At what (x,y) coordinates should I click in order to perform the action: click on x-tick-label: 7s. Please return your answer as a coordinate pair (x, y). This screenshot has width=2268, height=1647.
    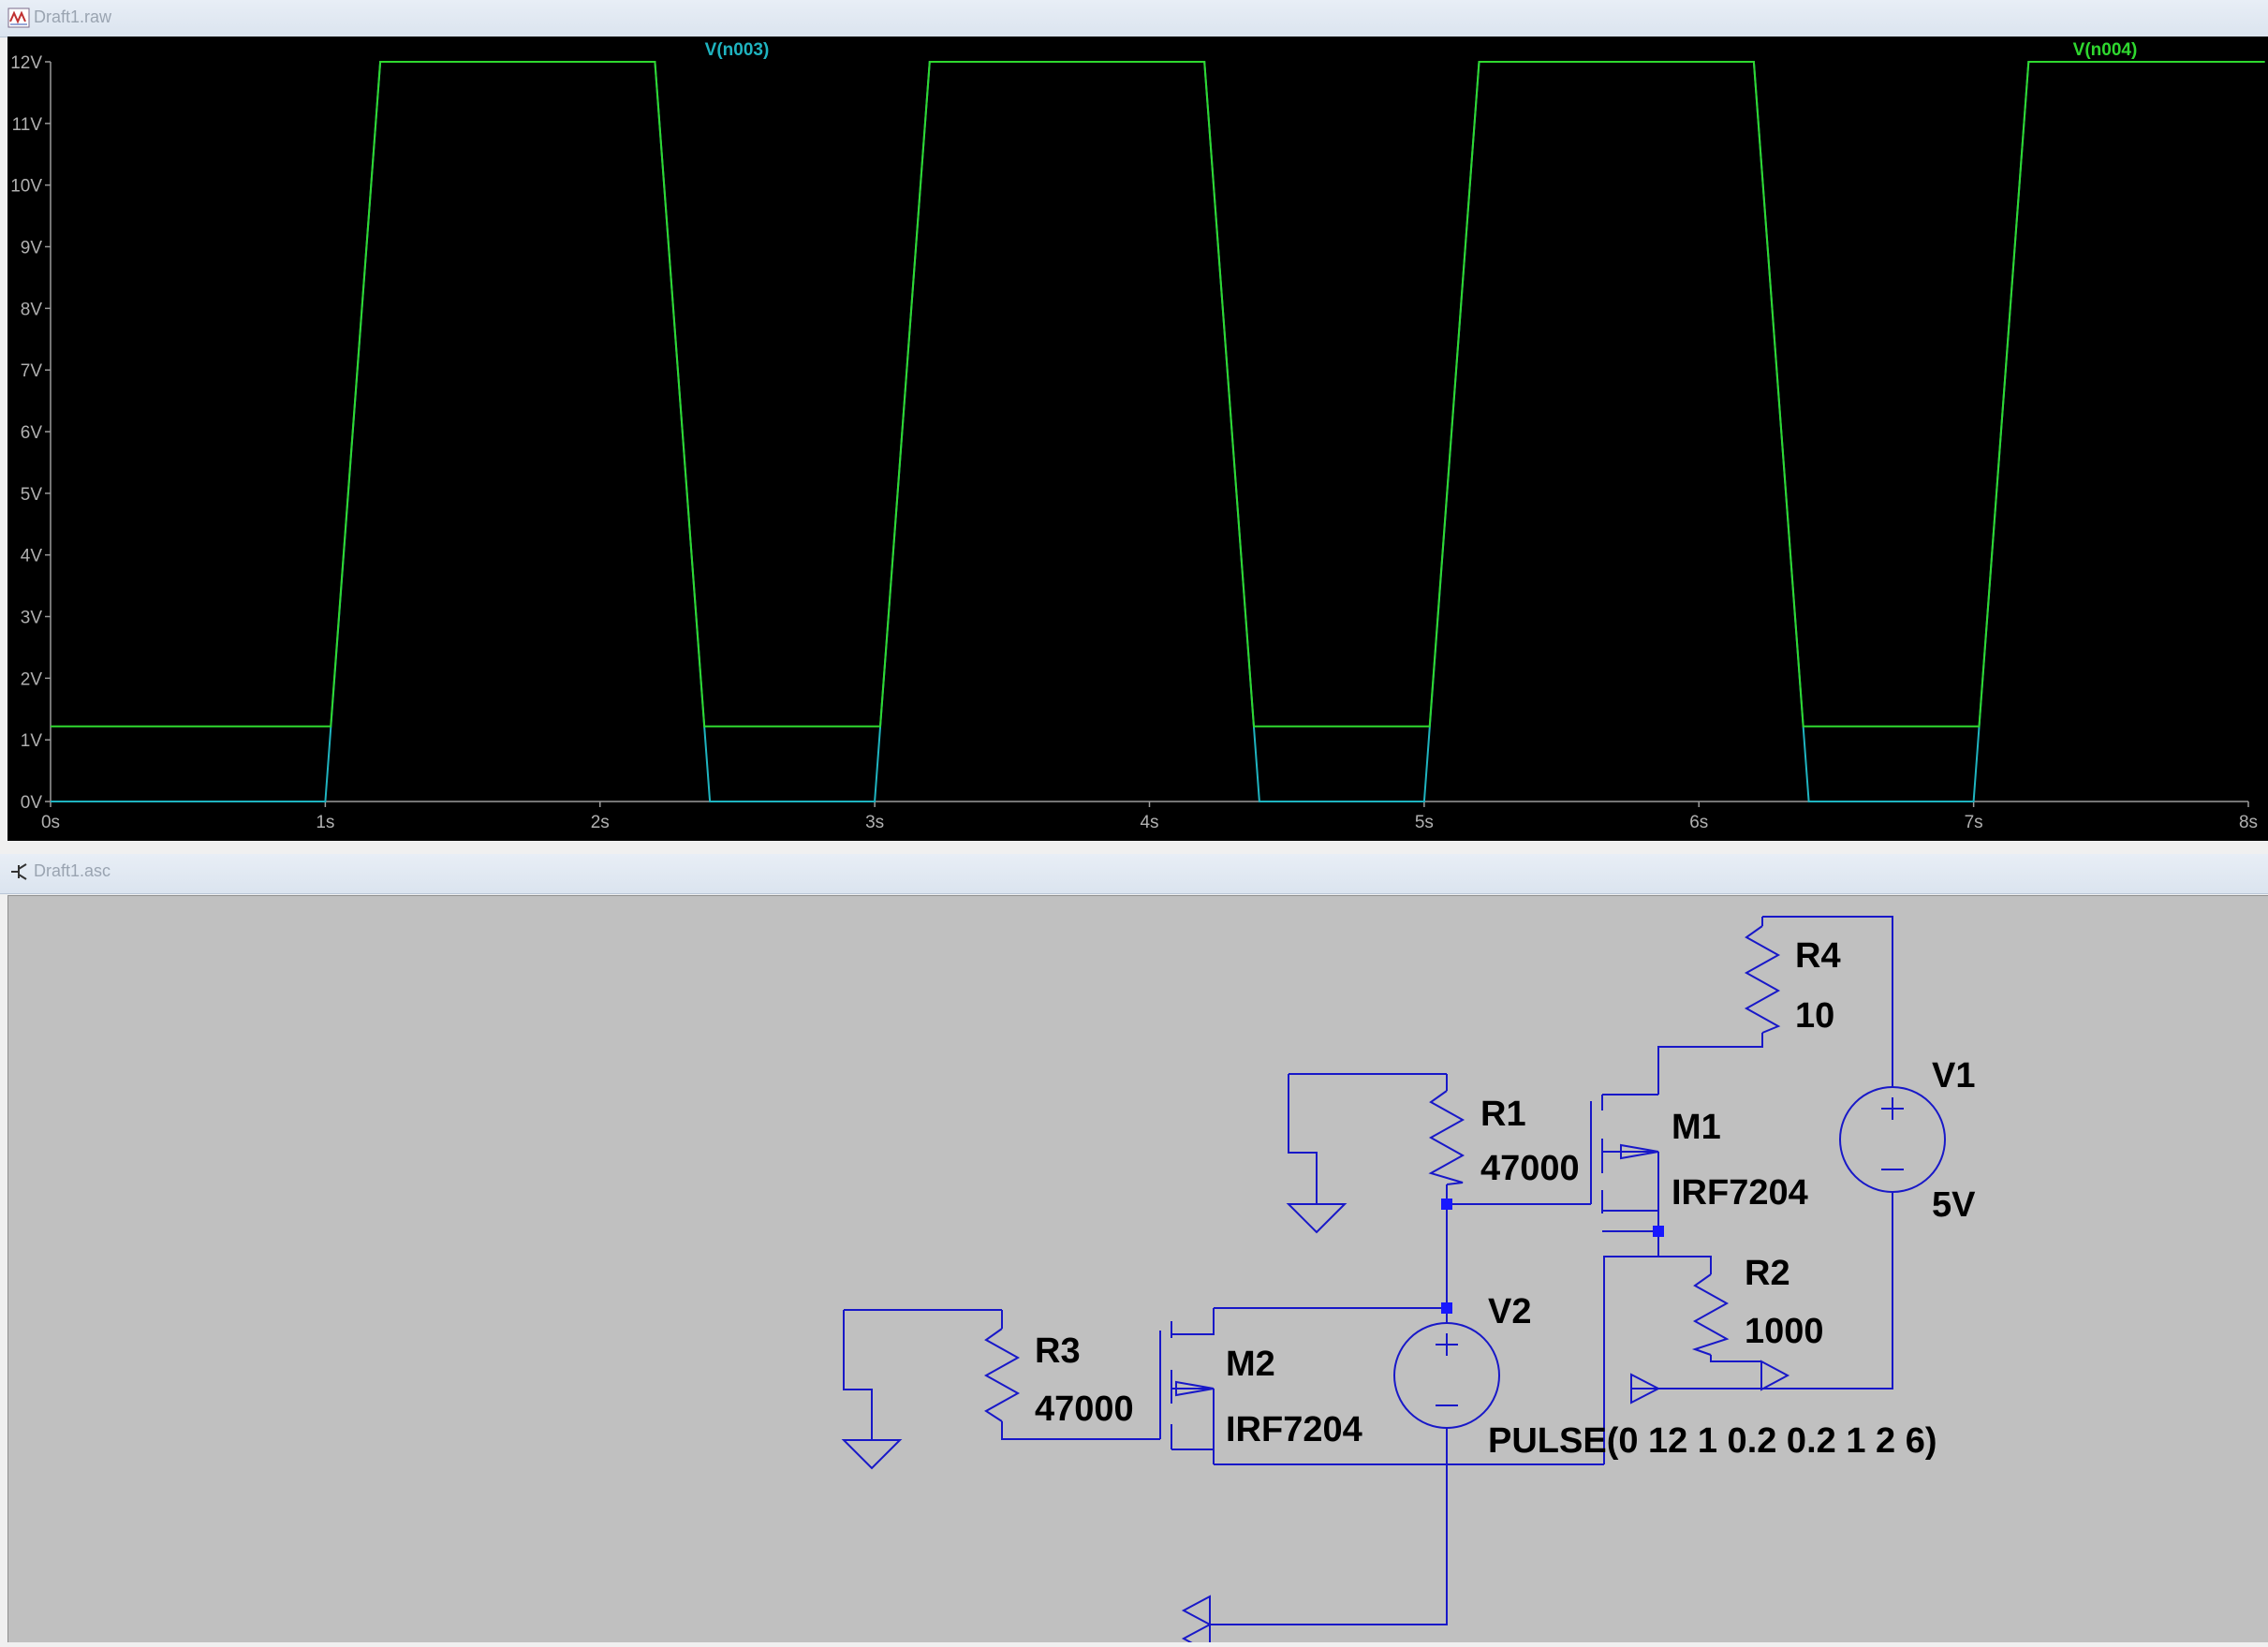
    Looking at the image, I should click on (1974, 822).